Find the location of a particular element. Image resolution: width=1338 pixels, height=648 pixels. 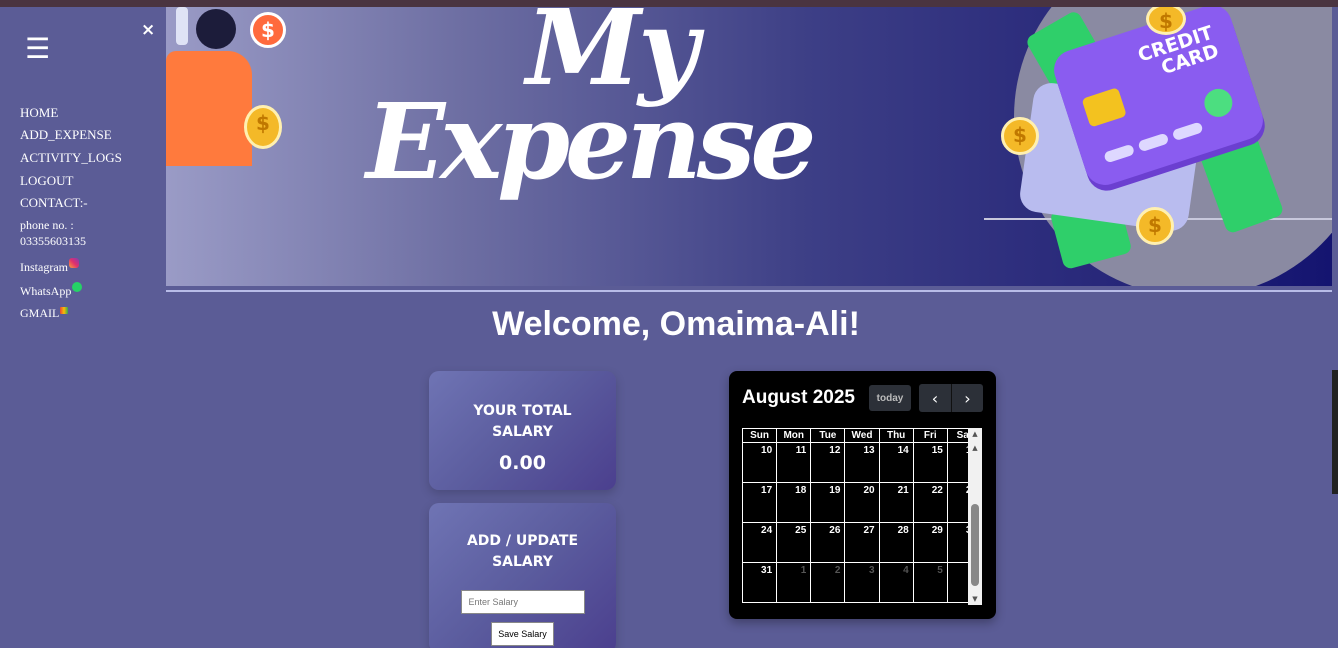

chevron-left-icon: ‹ is located at coordinates (935, 398).